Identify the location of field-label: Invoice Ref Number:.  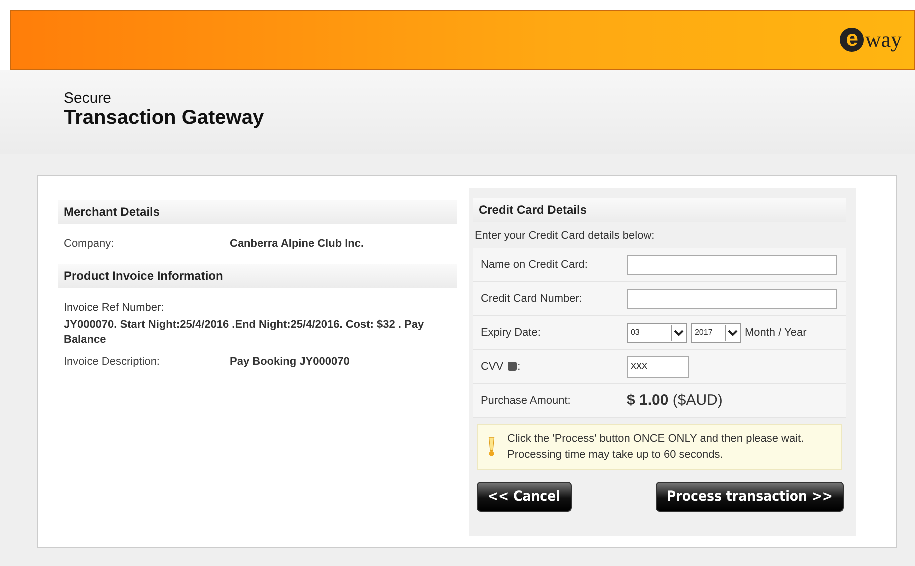
(114, 308).